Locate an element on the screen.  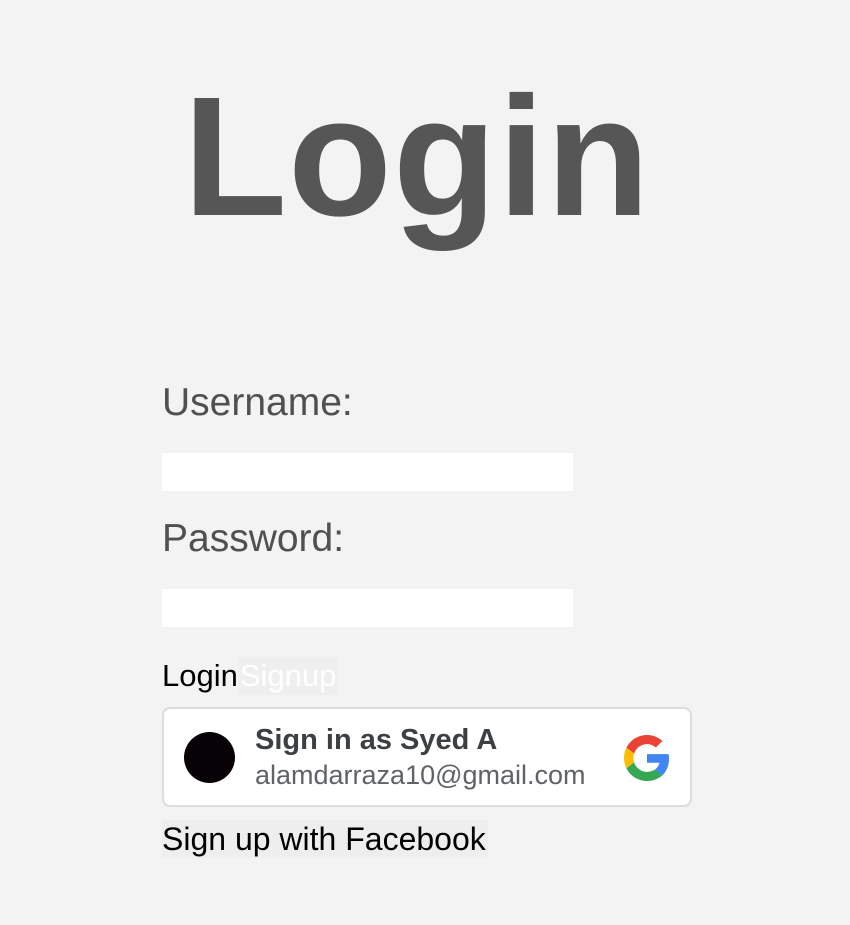
page-title: Login is located at coordinates (417, 157).